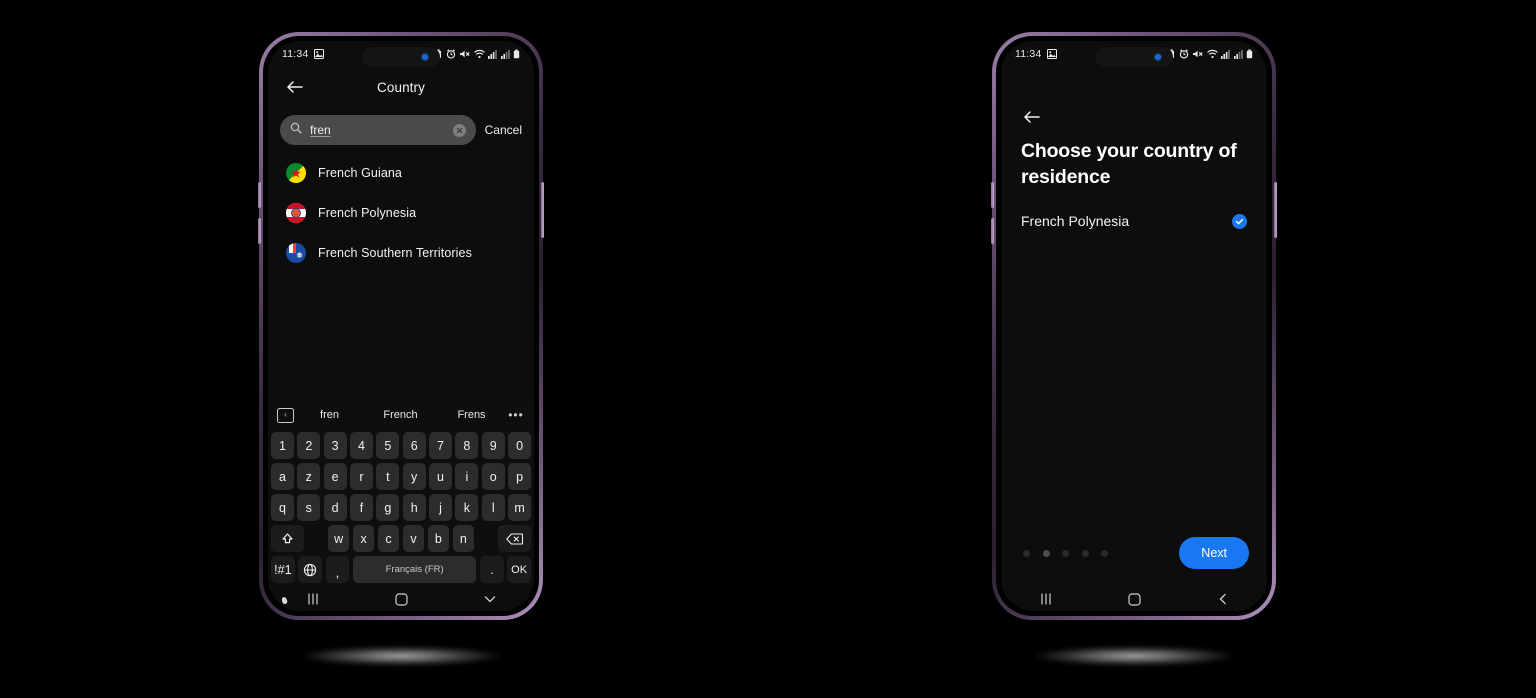  I want to click on photo-icon, so click(318, 54).